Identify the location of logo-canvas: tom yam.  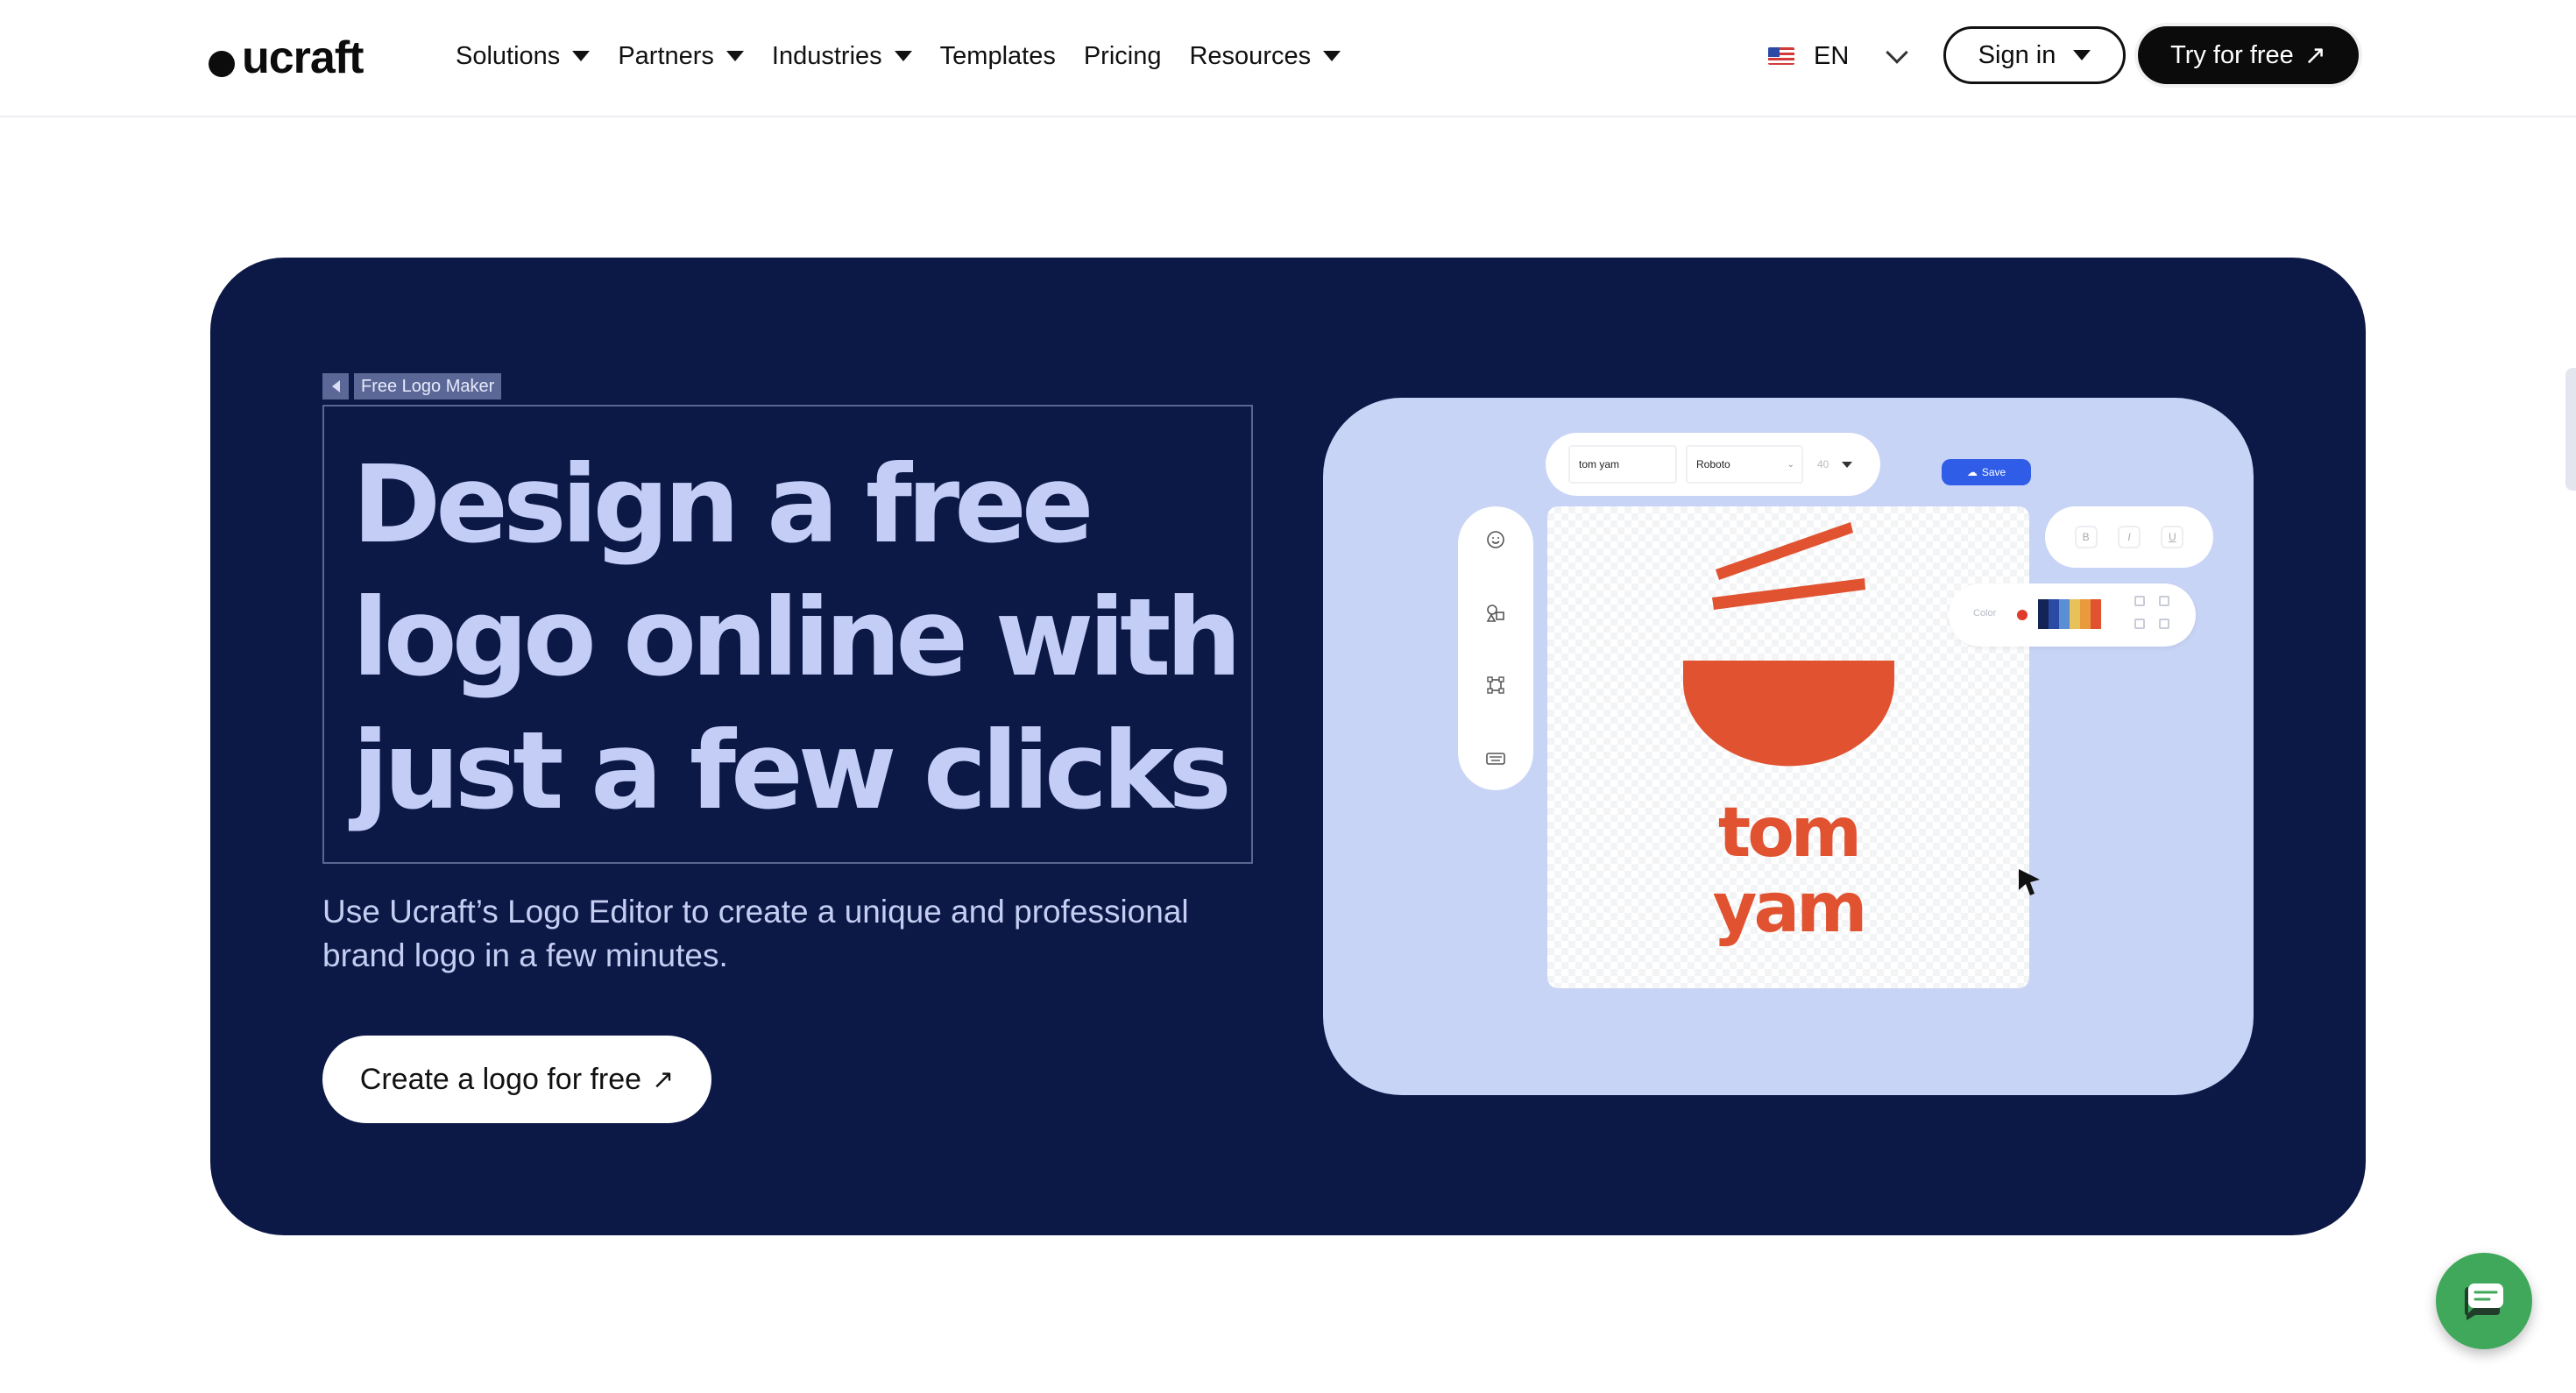
(1788, 747).